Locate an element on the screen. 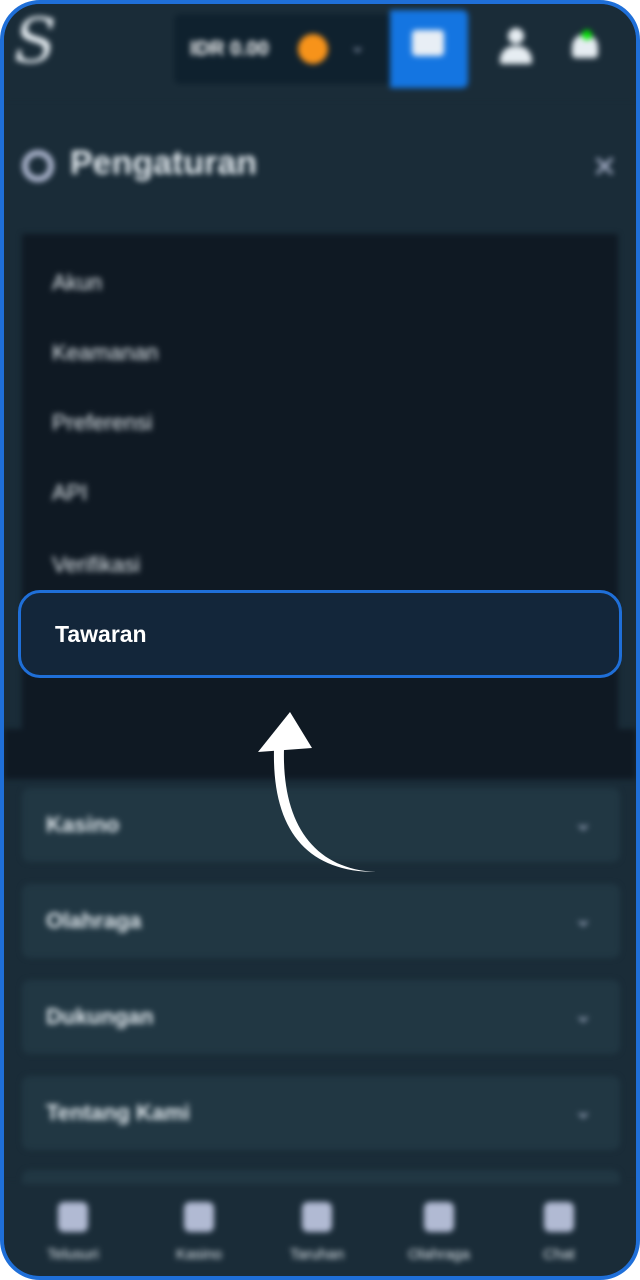 The height and width of the screenshot is (1280, 640). wallet-button is located at coordinates (429, 49).